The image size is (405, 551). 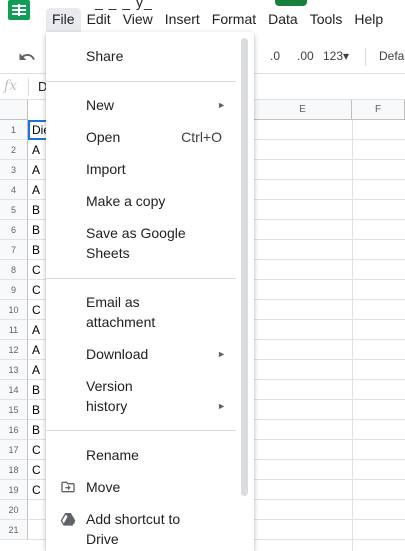 I want to click on column-header-f: F, so click(x=378, y=110).